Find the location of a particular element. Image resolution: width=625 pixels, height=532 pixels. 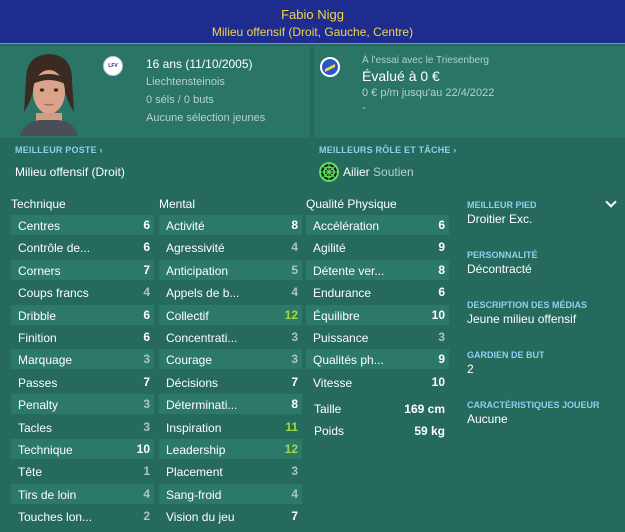

attribute-row: Accélération 6 is located at coordinates (377, 225).